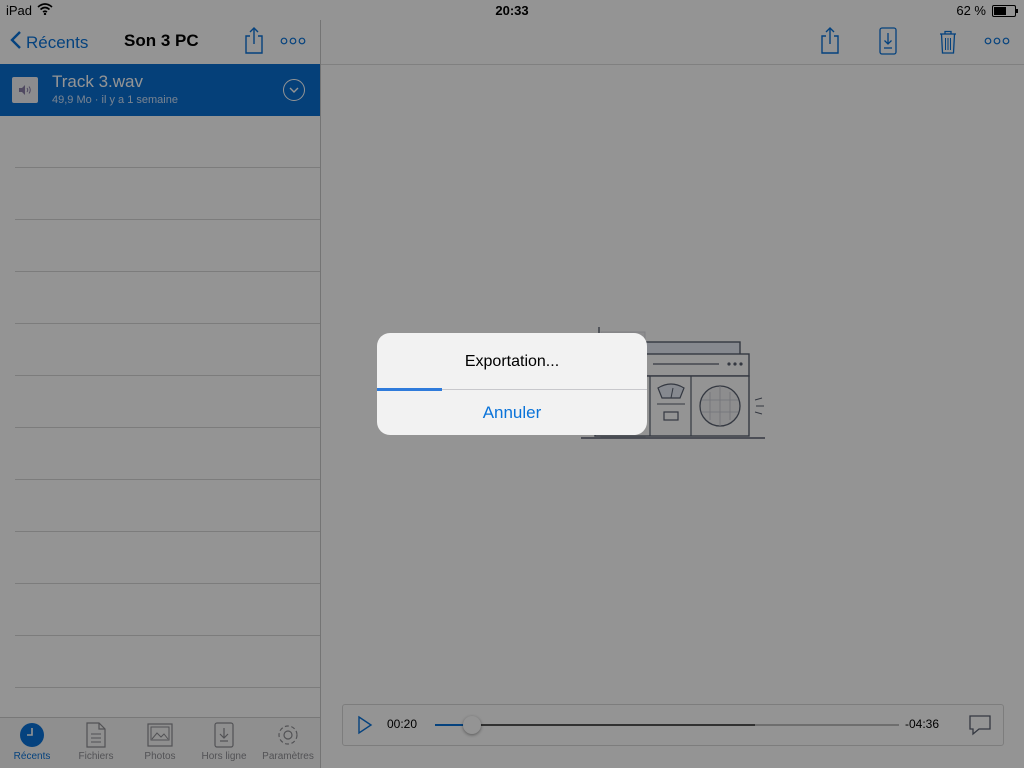  What do you see at coordinates (512, 413) in the screenshot?
I see `cancel-button: Annuler` at bounding box center [512, 413].